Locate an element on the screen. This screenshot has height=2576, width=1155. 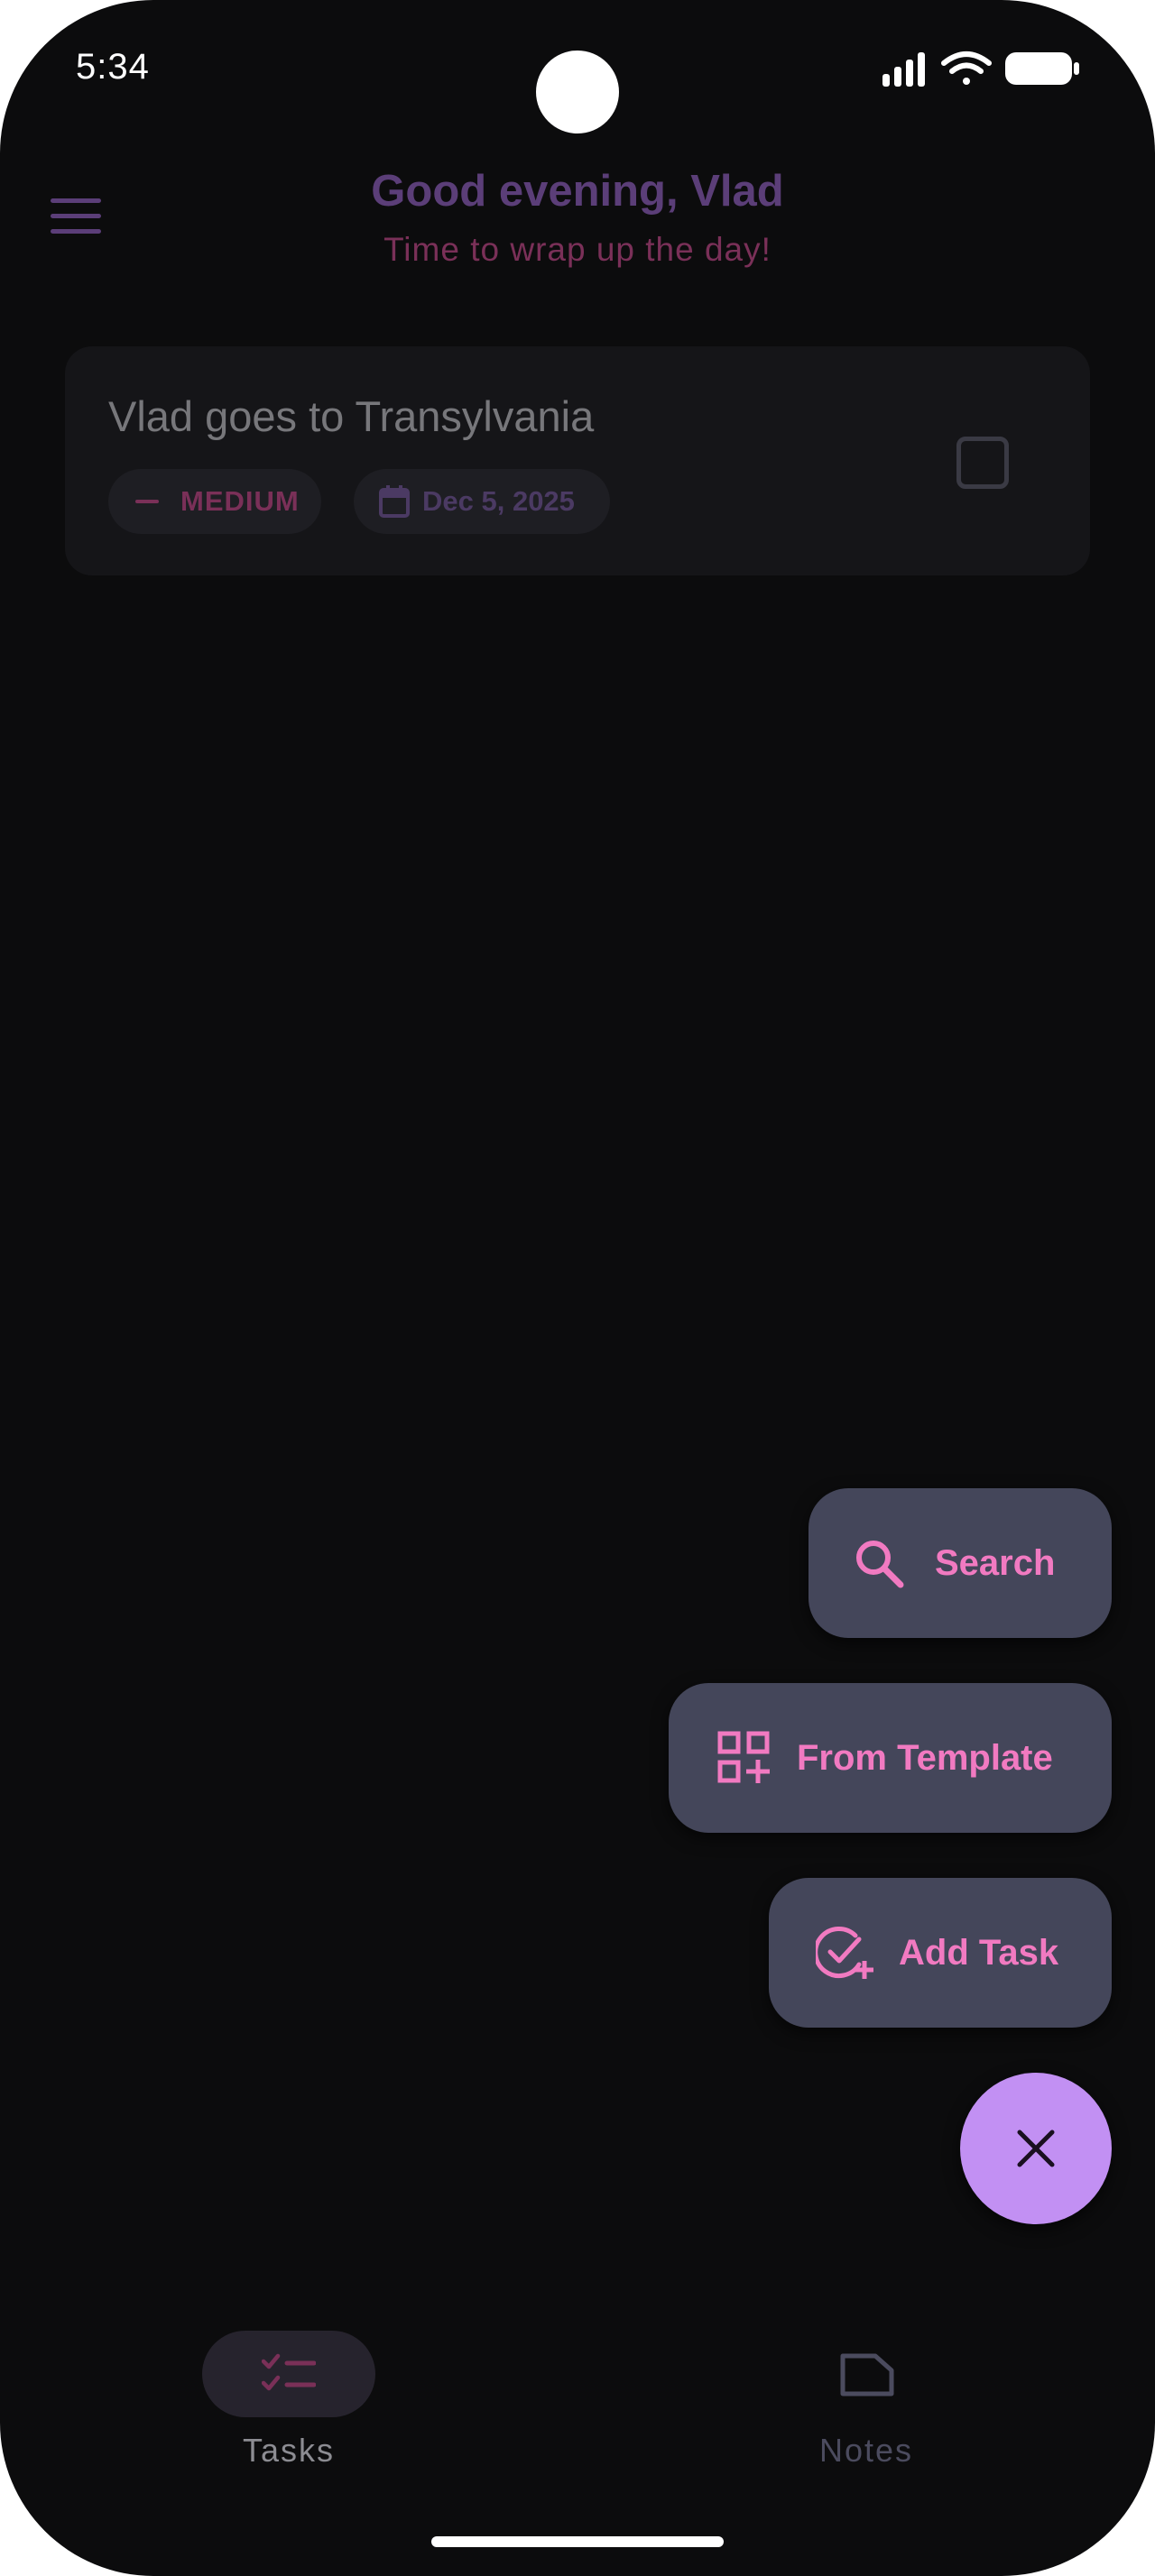
wifi-icon is located at coordinates (966, 68).